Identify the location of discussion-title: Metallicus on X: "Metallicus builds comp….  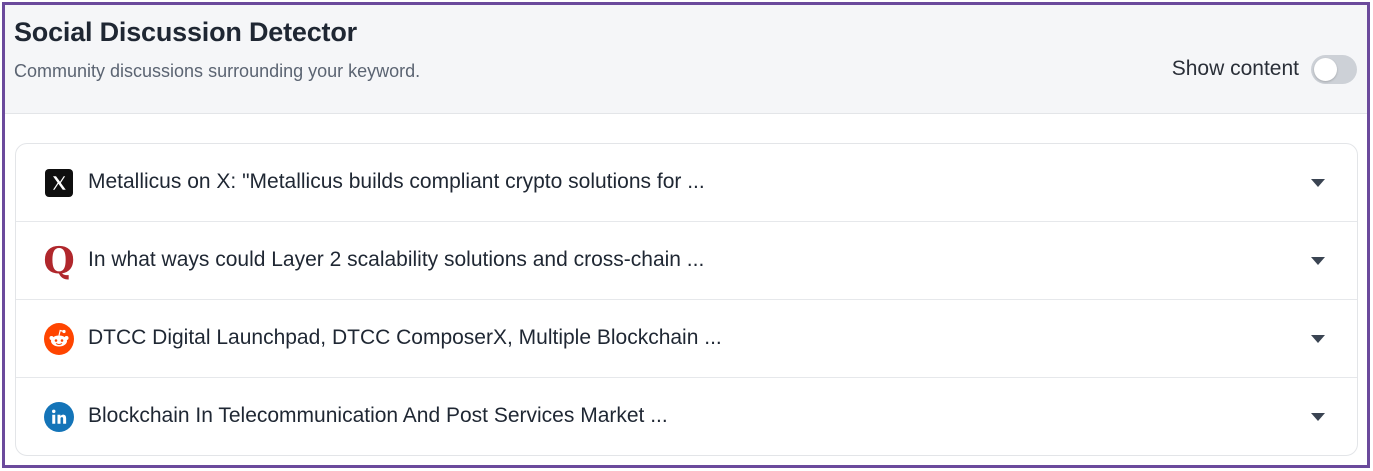
(396, 181).